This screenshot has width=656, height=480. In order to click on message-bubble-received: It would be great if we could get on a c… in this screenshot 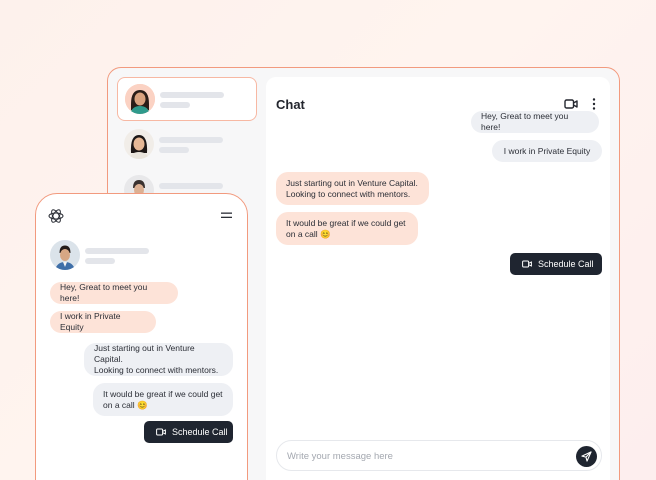, I will do `click(347, 228)`.